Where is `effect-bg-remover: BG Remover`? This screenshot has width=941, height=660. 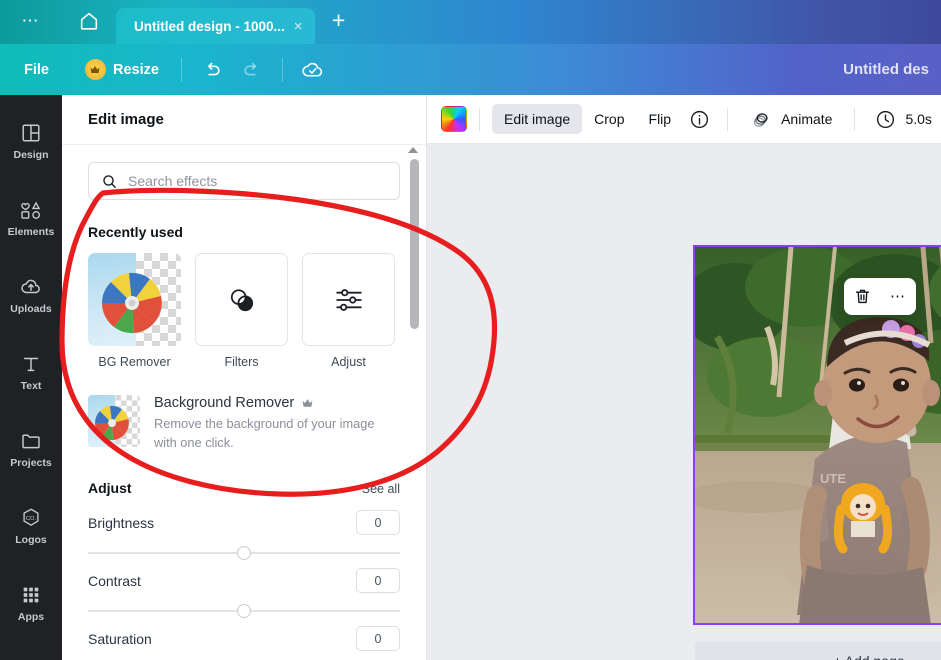
effect-bg-remover: BG Remover is located at coordinates (134, 311).